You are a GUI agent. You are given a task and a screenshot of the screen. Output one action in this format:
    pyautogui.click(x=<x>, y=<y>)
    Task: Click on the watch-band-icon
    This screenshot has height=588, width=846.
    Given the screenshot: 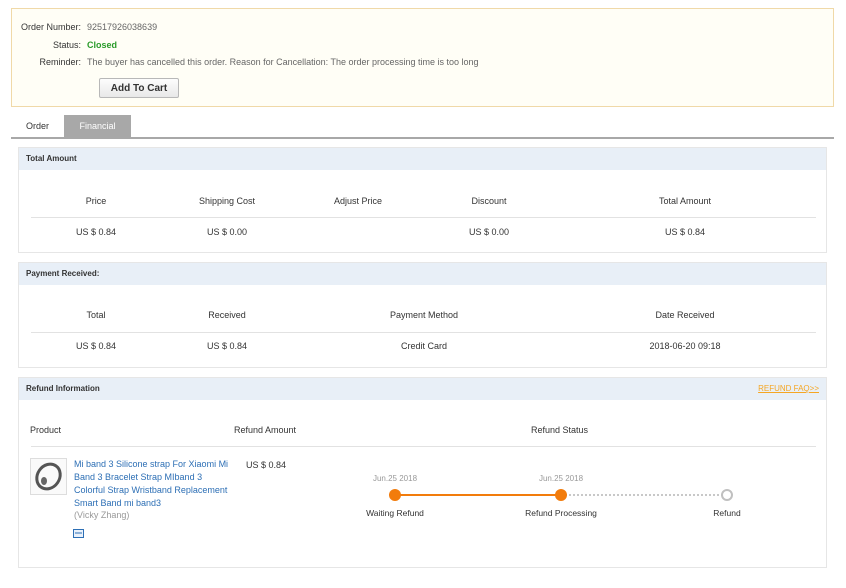 What is the action you would take?
    pyautogui.click(x=48, y=476)
    